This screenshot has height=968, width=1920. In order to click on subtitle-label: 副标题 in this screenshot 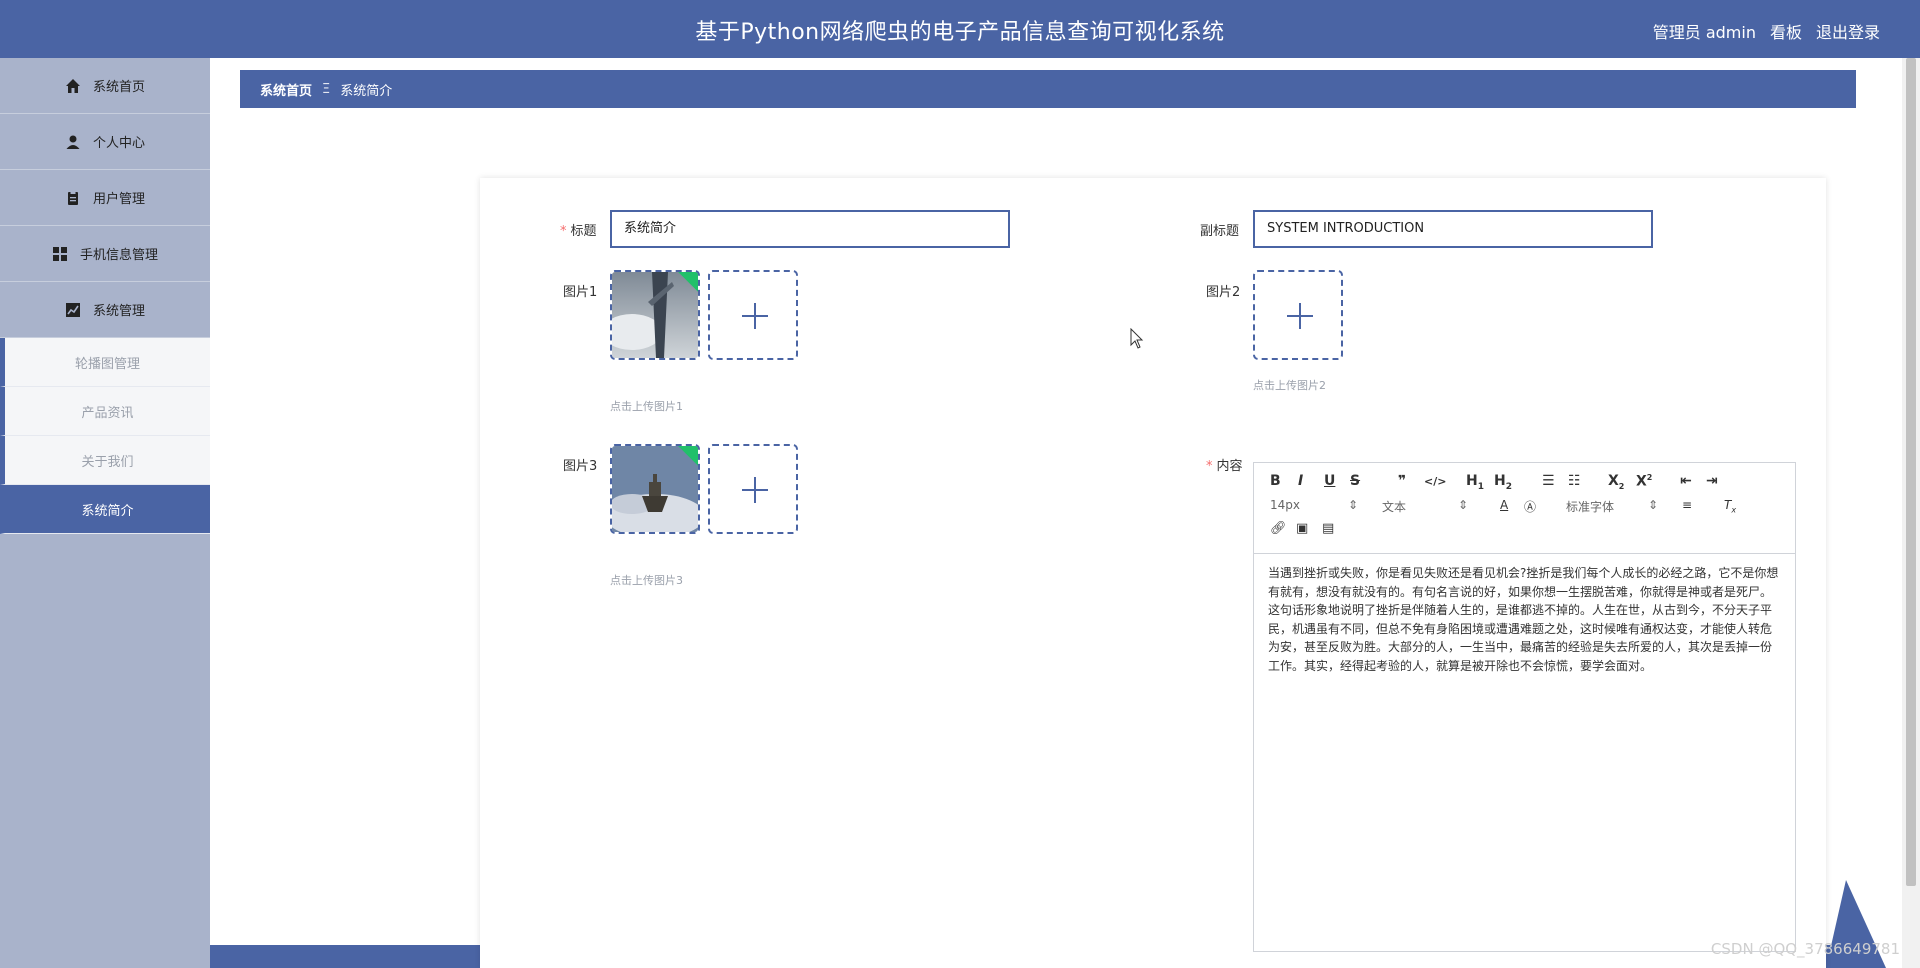, I will do `click(1220, 231)`.